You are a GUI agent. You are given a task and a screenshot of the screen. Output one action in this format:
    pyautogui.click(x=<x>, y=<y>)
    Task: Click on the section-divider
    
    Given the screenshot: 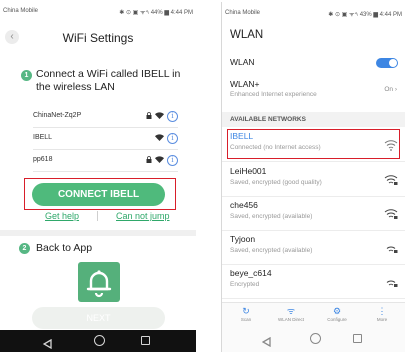 What is the action you would take?
    pyautogui.click(x=98, y=233)
    